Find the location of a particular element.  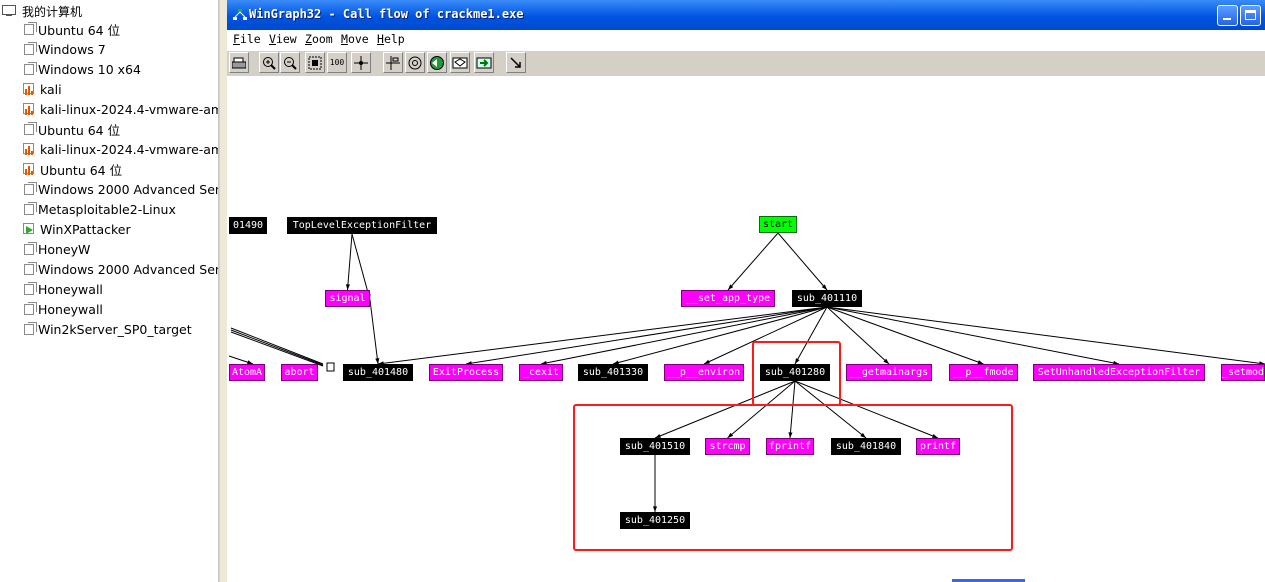

vm-list-item-label: HoneyW is located at coordinates (64, 249).